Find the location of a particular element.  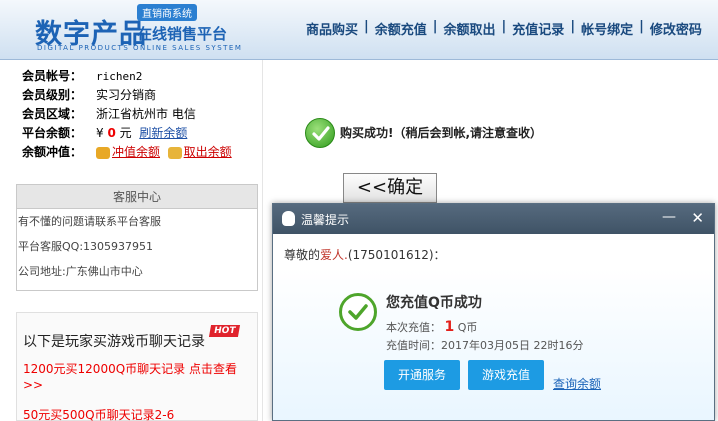

greeting-nickname: 爱人. is located at coordinates (334, 255).